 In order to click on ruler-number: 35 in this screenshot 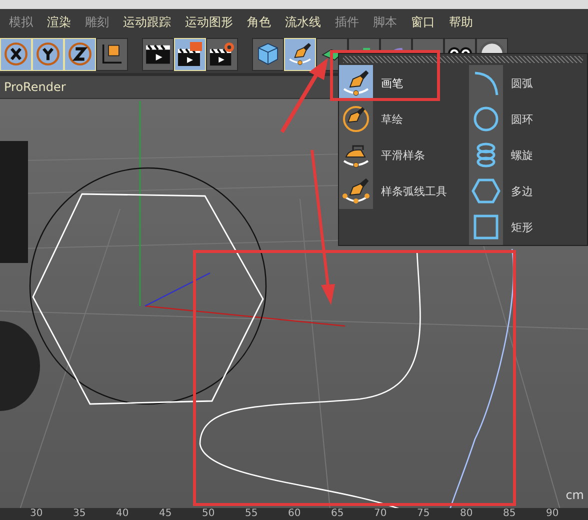, I will do `click(80, 514)`.